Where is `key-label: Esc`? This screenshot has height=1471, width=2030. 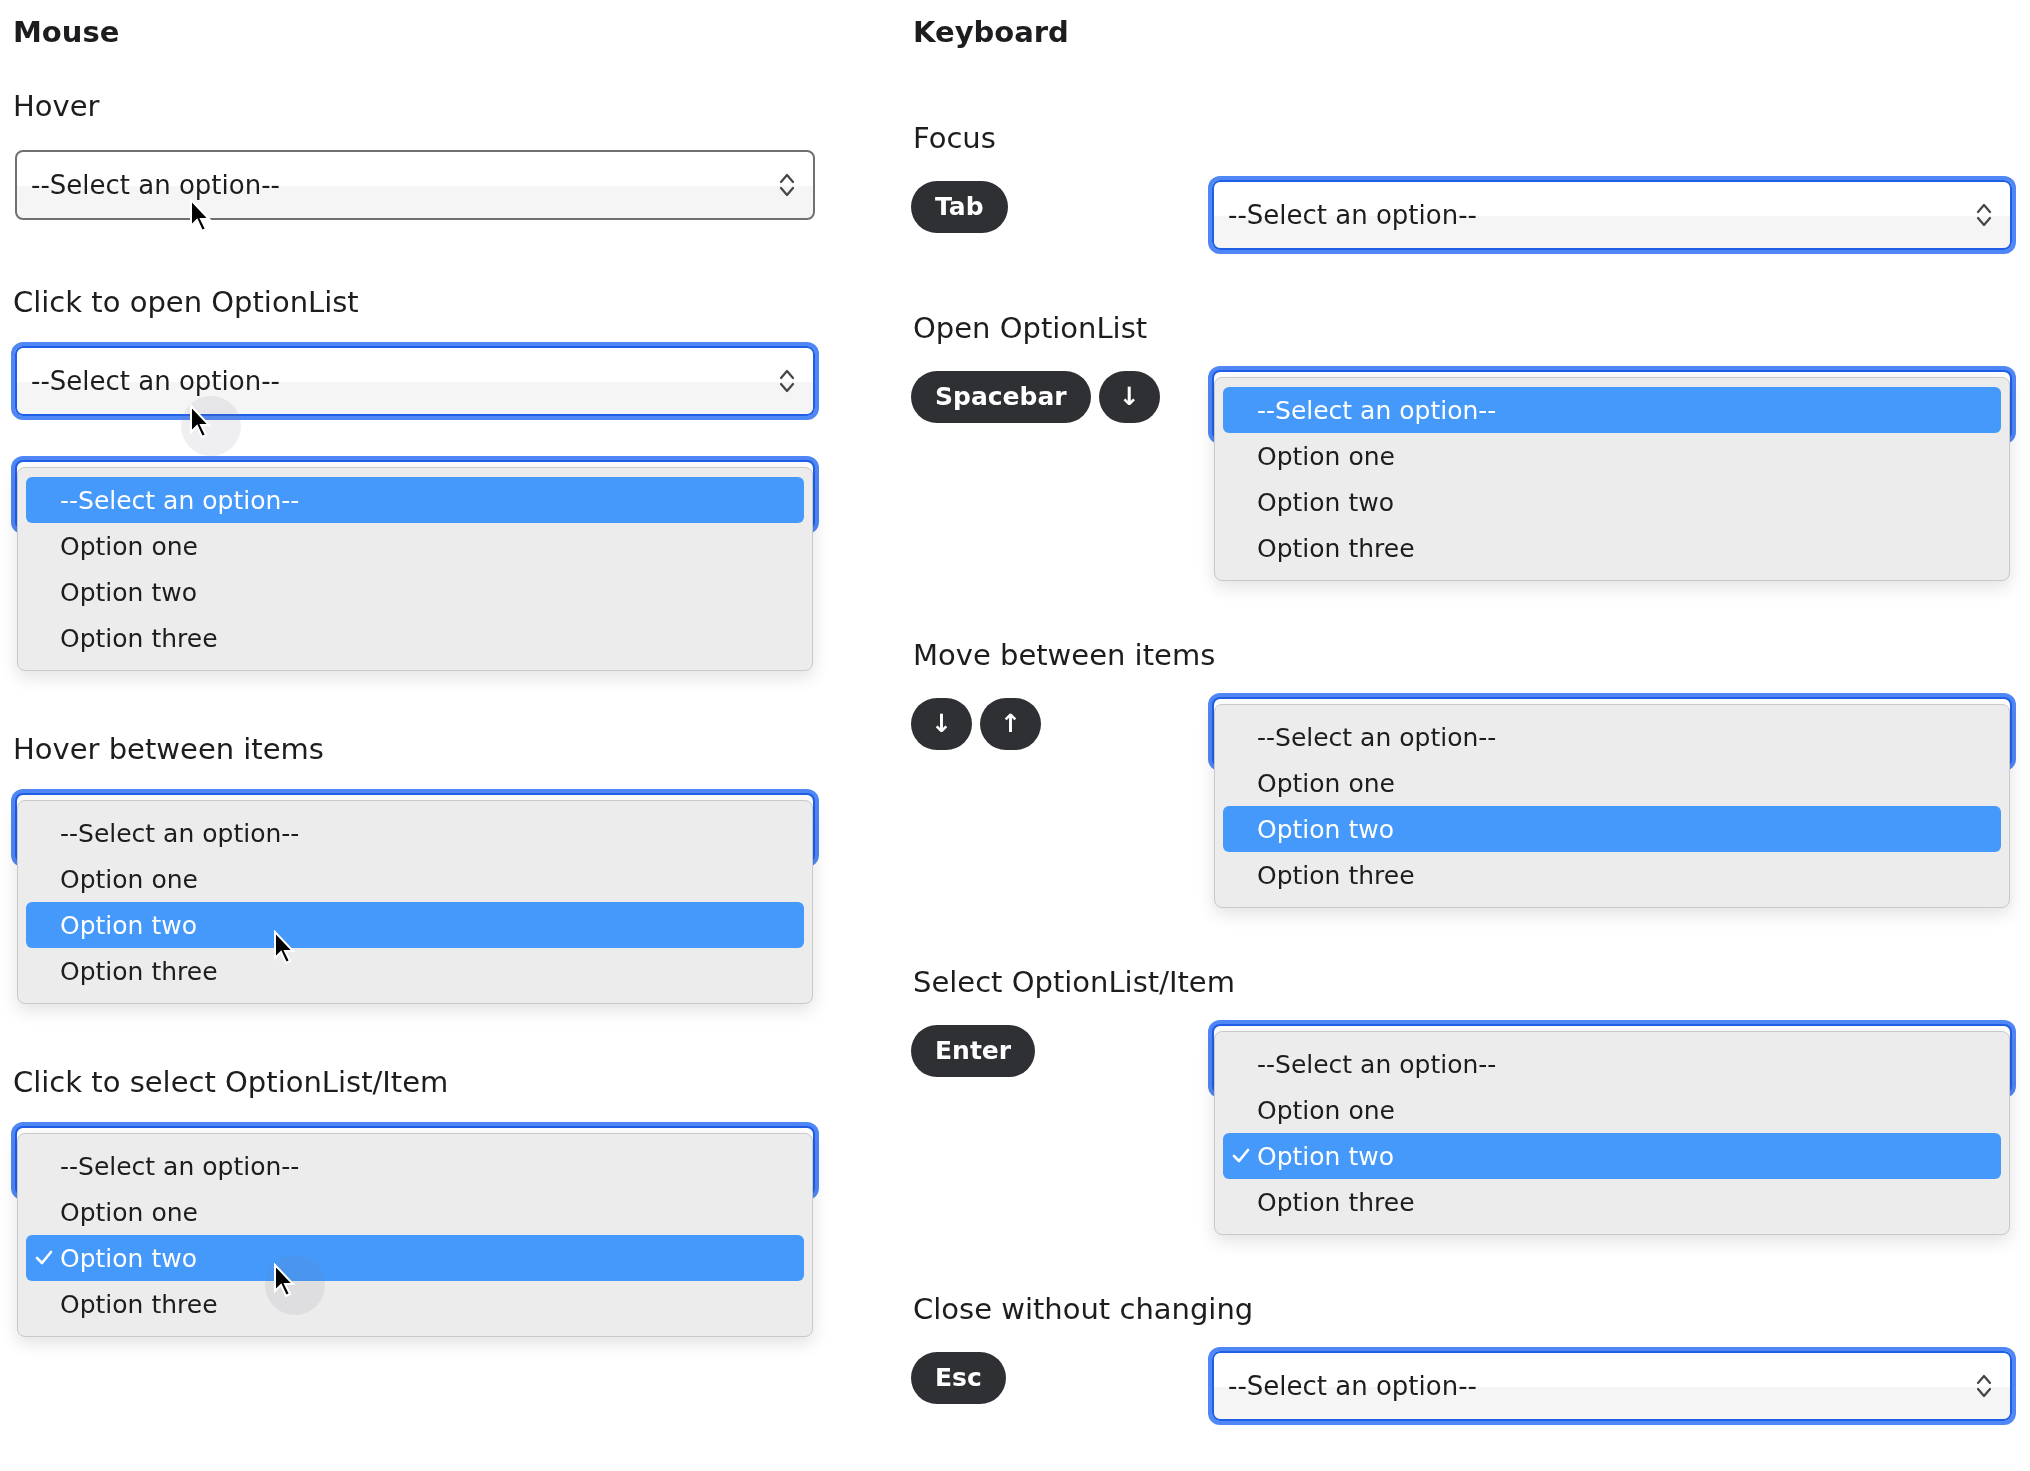
key-label: Esc is located at coordinates (958, 1378).